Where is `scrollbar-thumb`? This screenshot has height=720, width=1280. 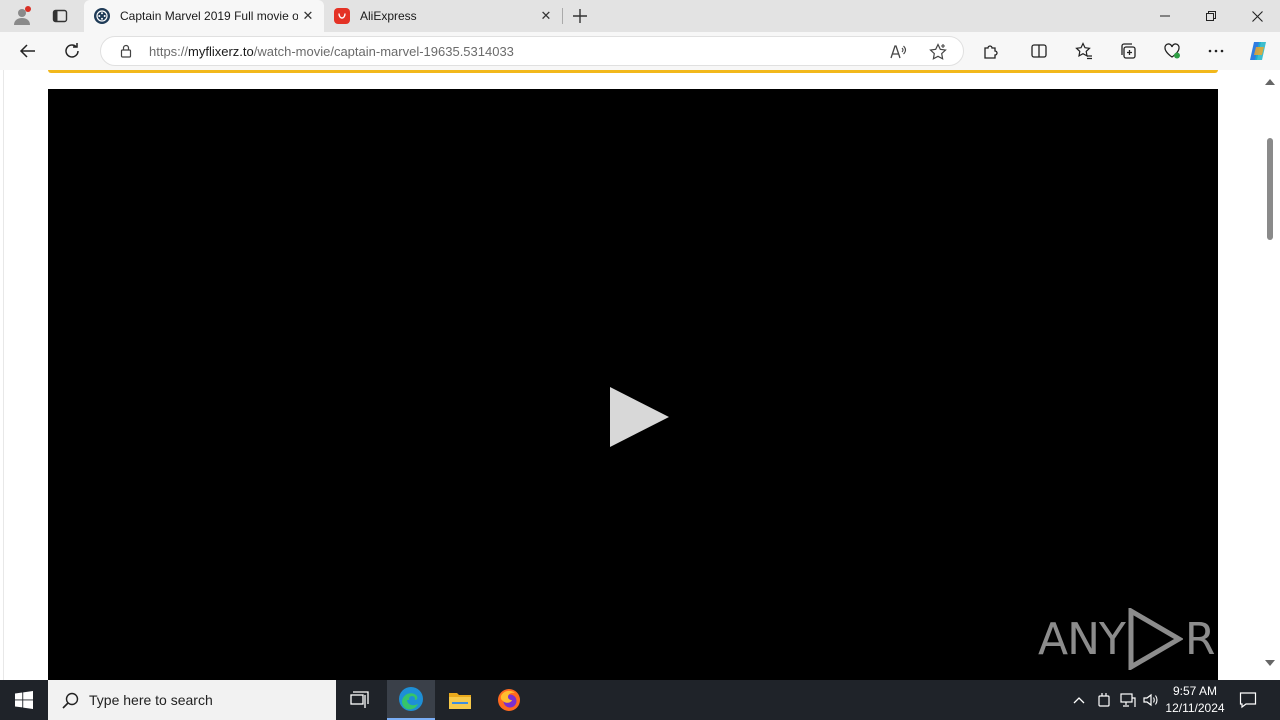 scrollbar-thumb is located at coordinates (1270, 189).